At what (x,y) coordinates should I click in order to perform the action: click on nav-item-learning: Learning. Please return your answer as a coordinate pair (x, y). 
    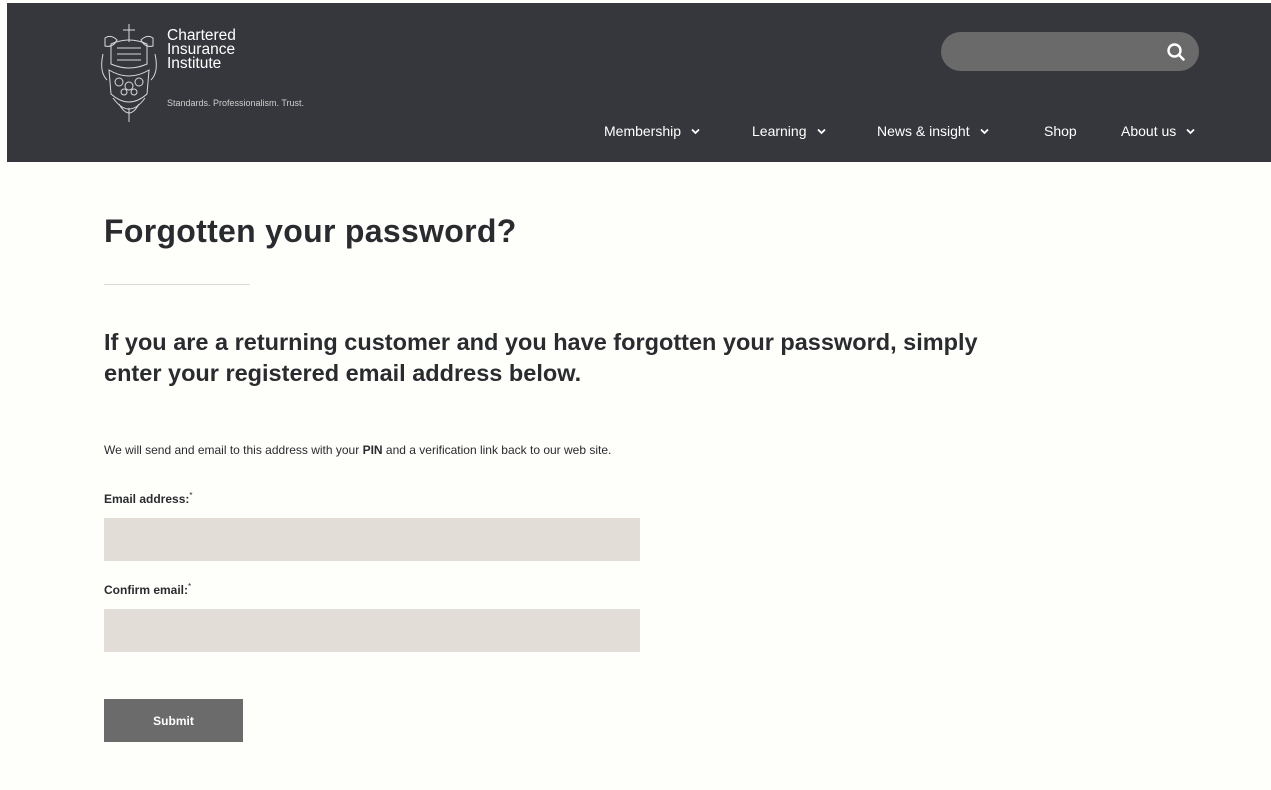
    Looking at the image, I should click on (789, 131).